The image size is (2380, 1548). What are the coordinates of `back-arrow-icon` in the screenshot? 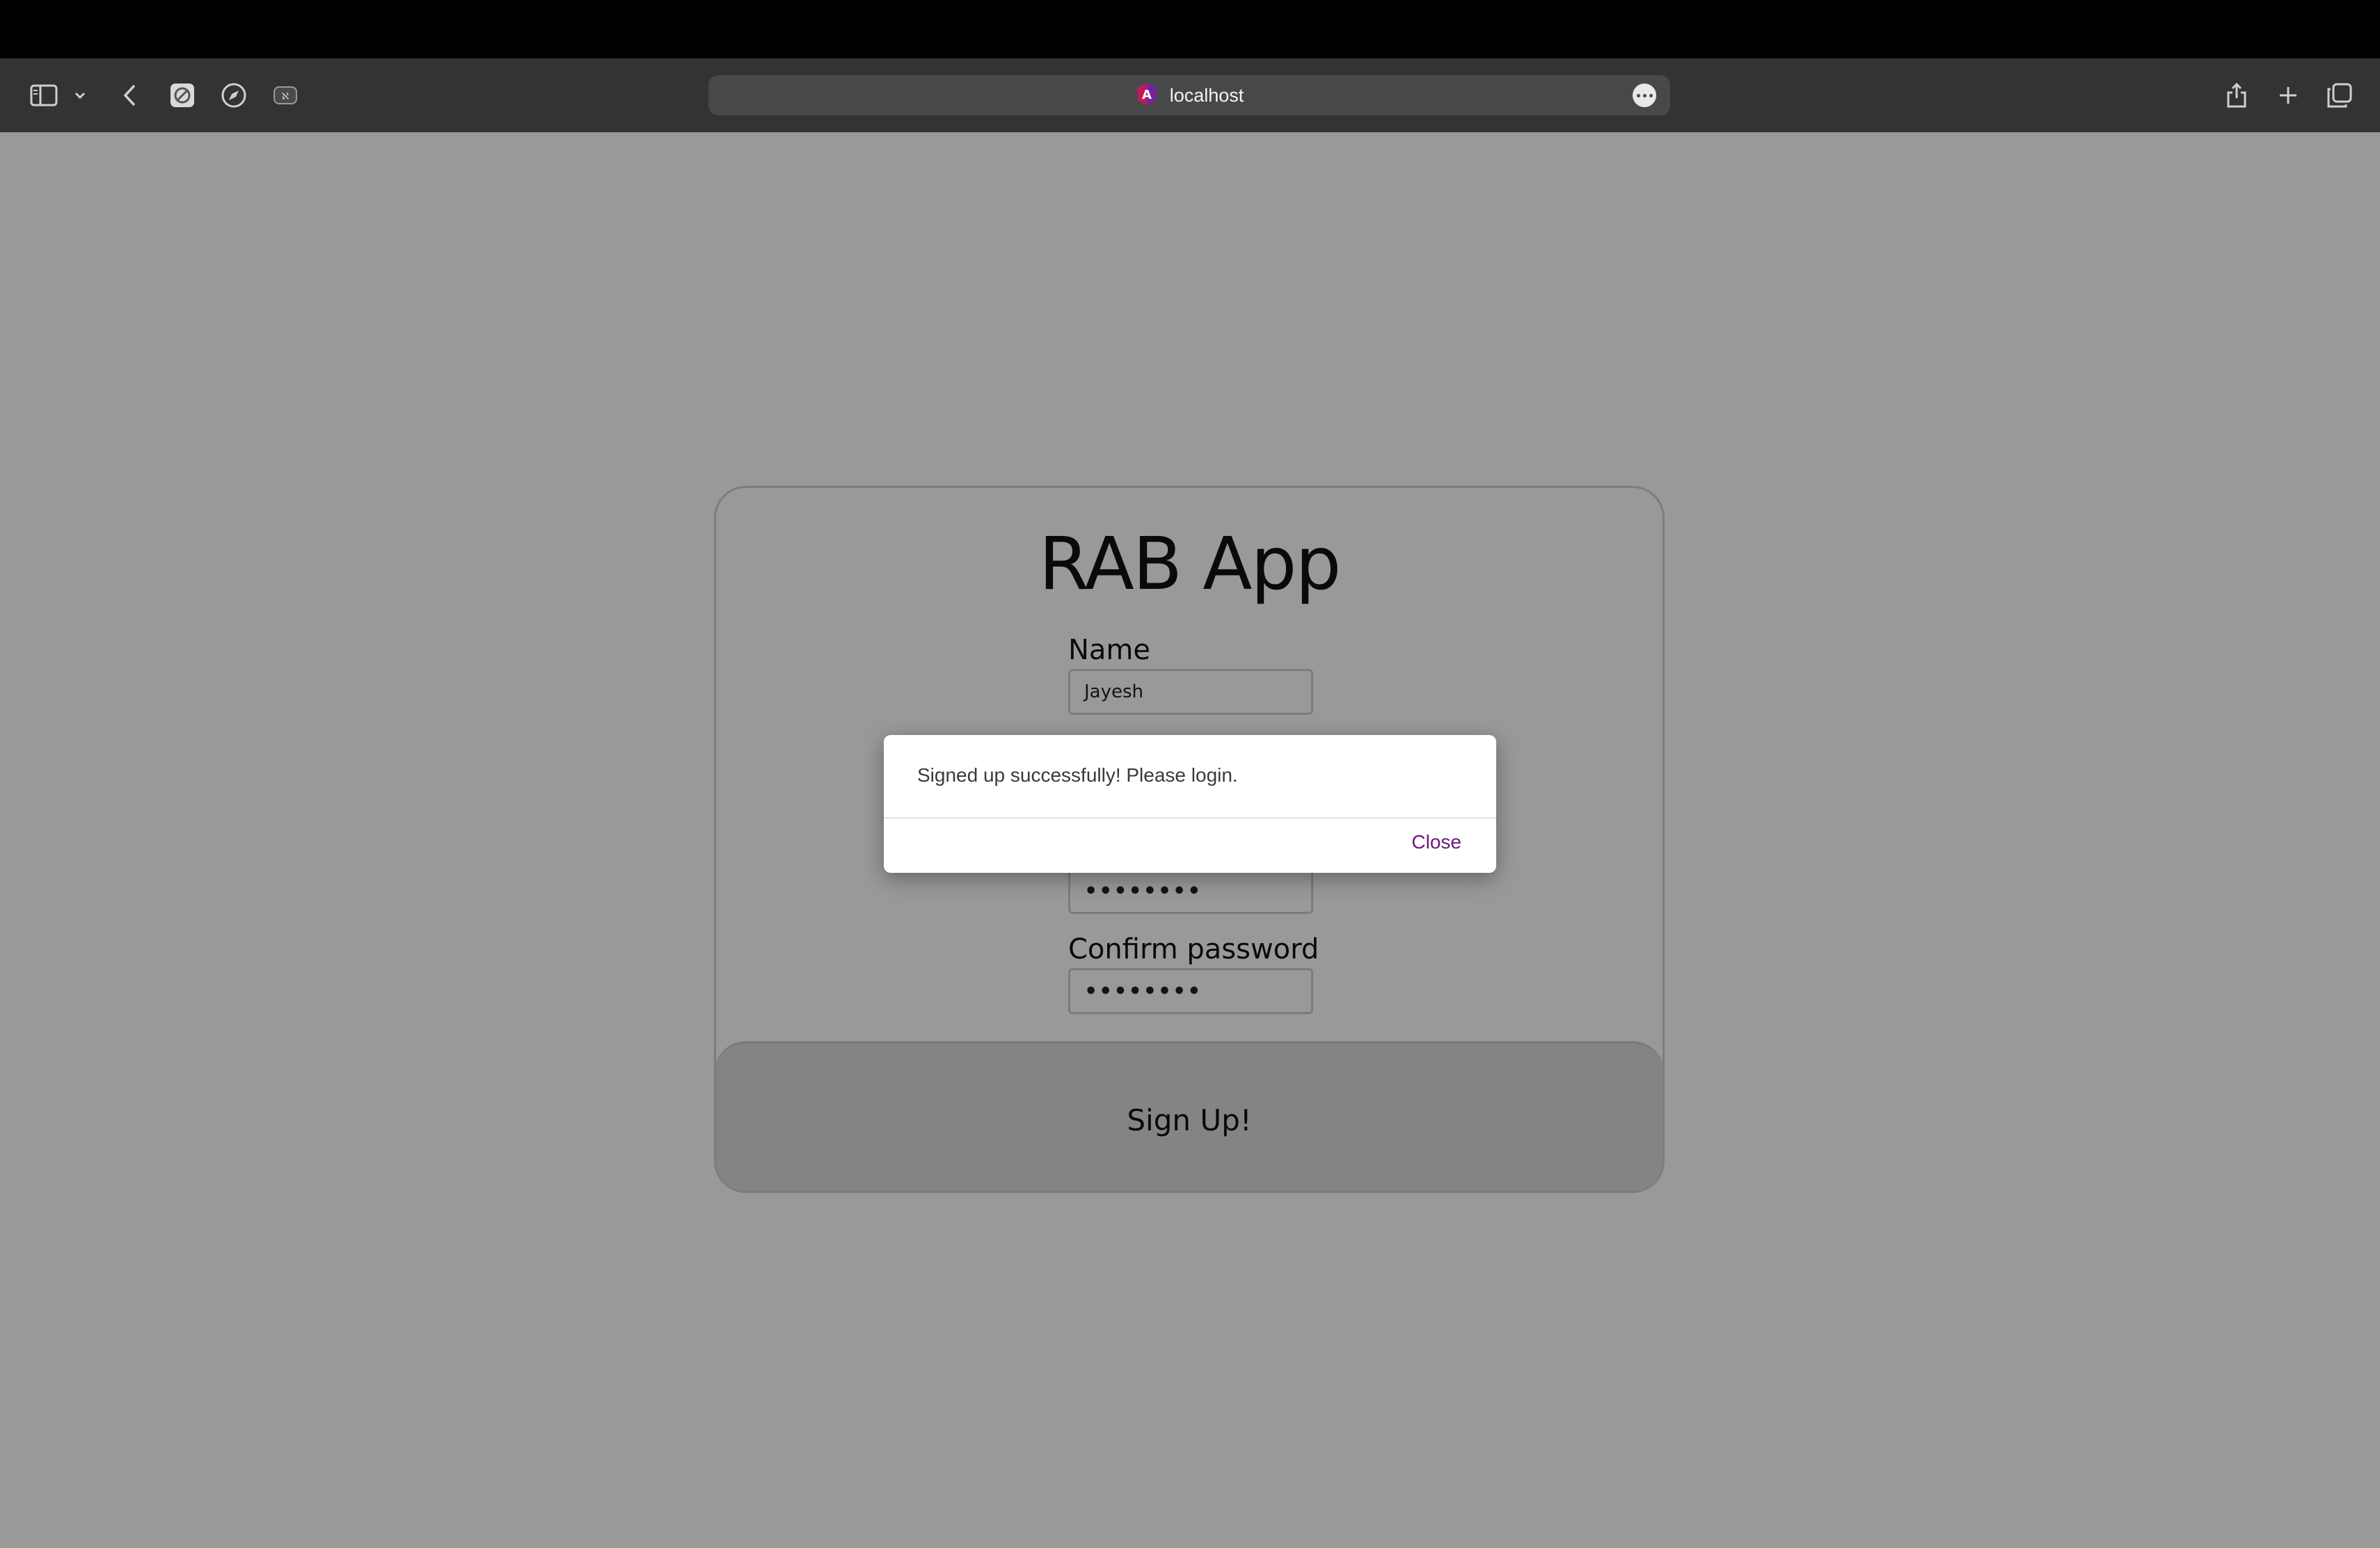 It's located at (129, 95).